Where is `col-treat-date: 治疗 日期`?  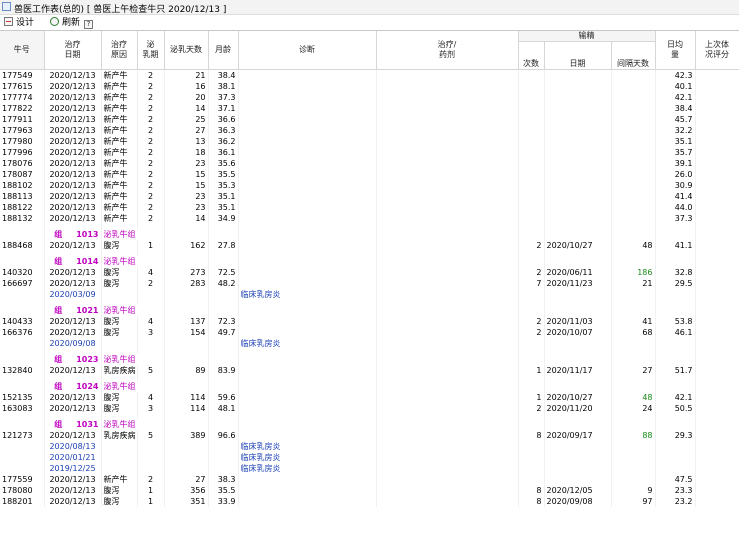
col-treat-date: 治疗 日期 is located at coordinates (73, 50).